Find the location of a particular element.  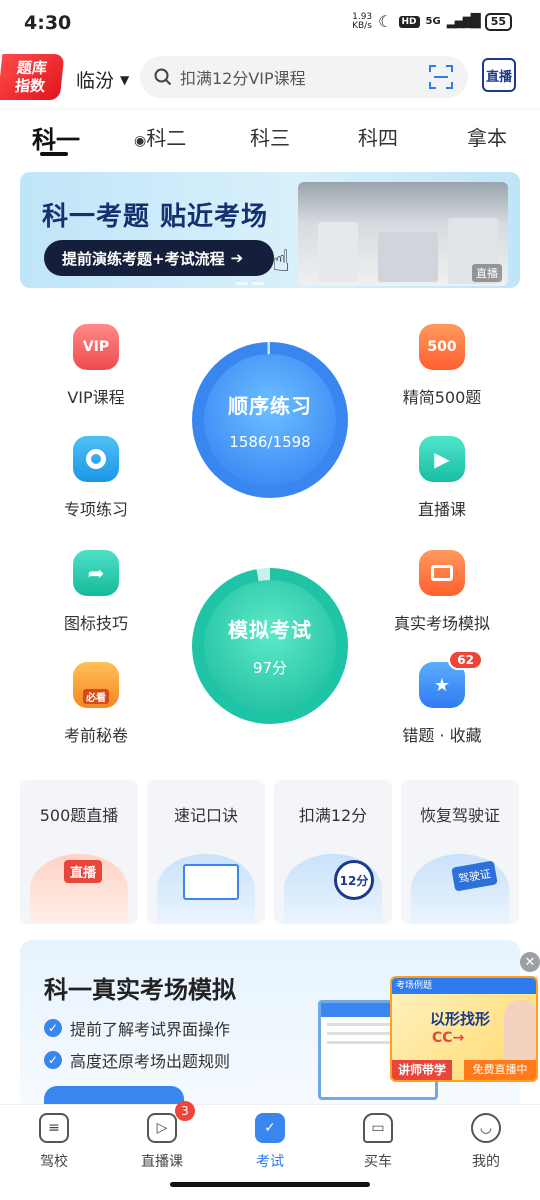

close-icon: ✕ is located at coordinates (530, 962).